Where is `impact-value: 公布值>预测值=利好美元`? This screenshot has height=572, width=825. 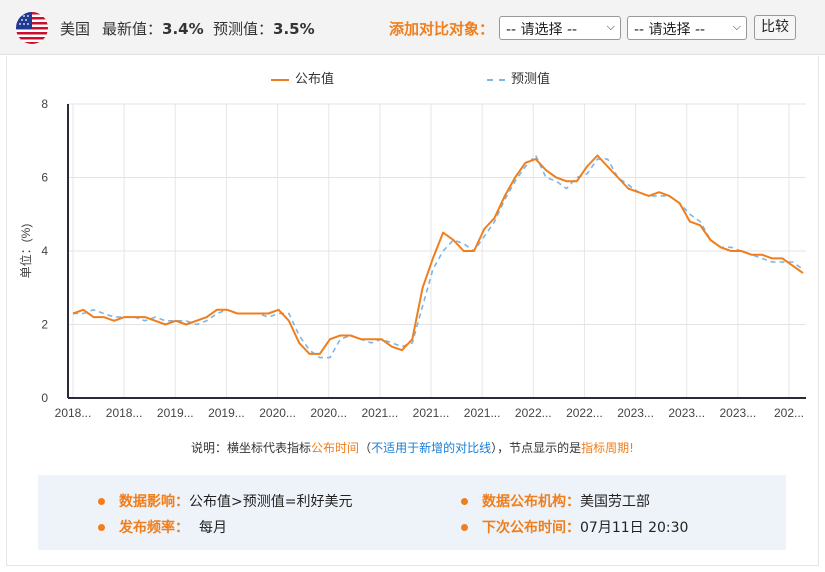 impact-value: 公布值>预测值=利好美元 is located at coordinates (271, 502).